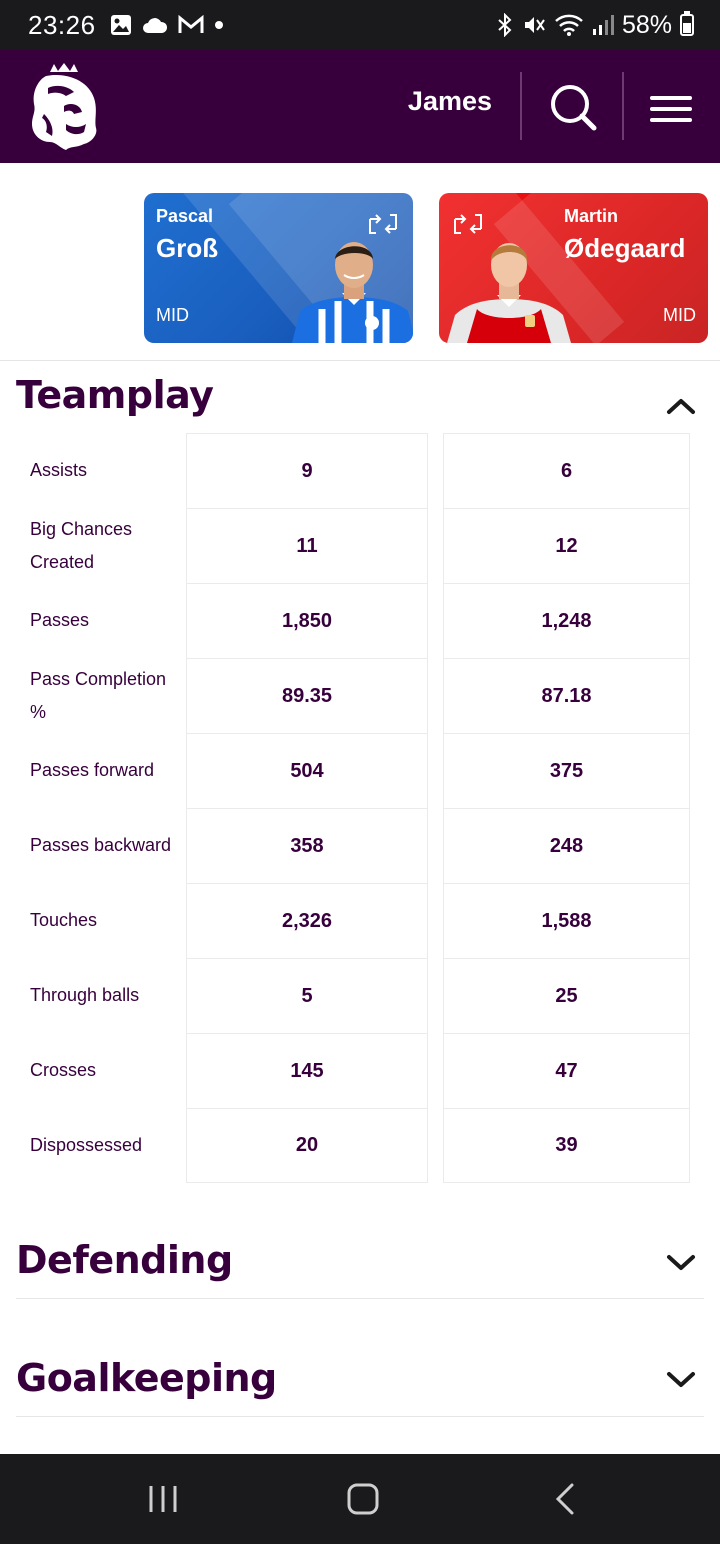 Image resolution: width=720 pixels, height=1544 pixels. What do you see at coordinates (307, 470) in the screenshot?
I see `stat-value-player-a: 9` at bounding box center [307, 470].